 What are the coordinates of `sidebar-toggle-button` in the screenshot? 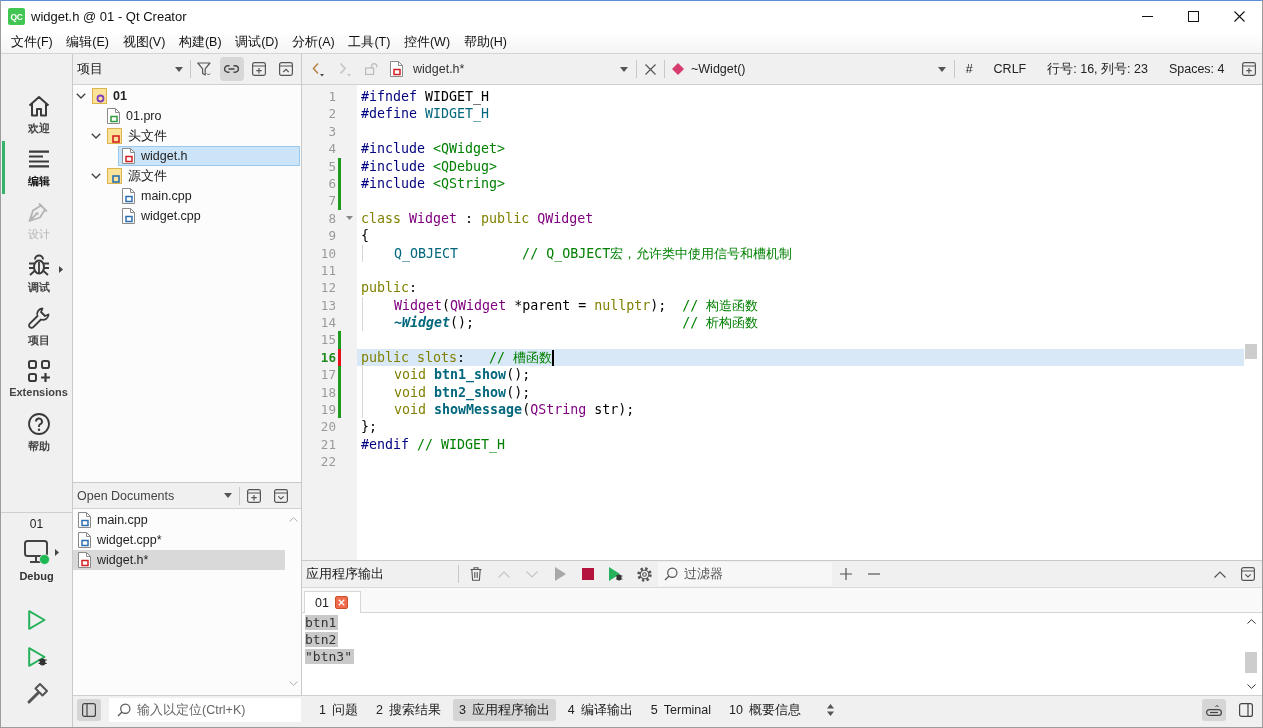 It's located at (89, 710).